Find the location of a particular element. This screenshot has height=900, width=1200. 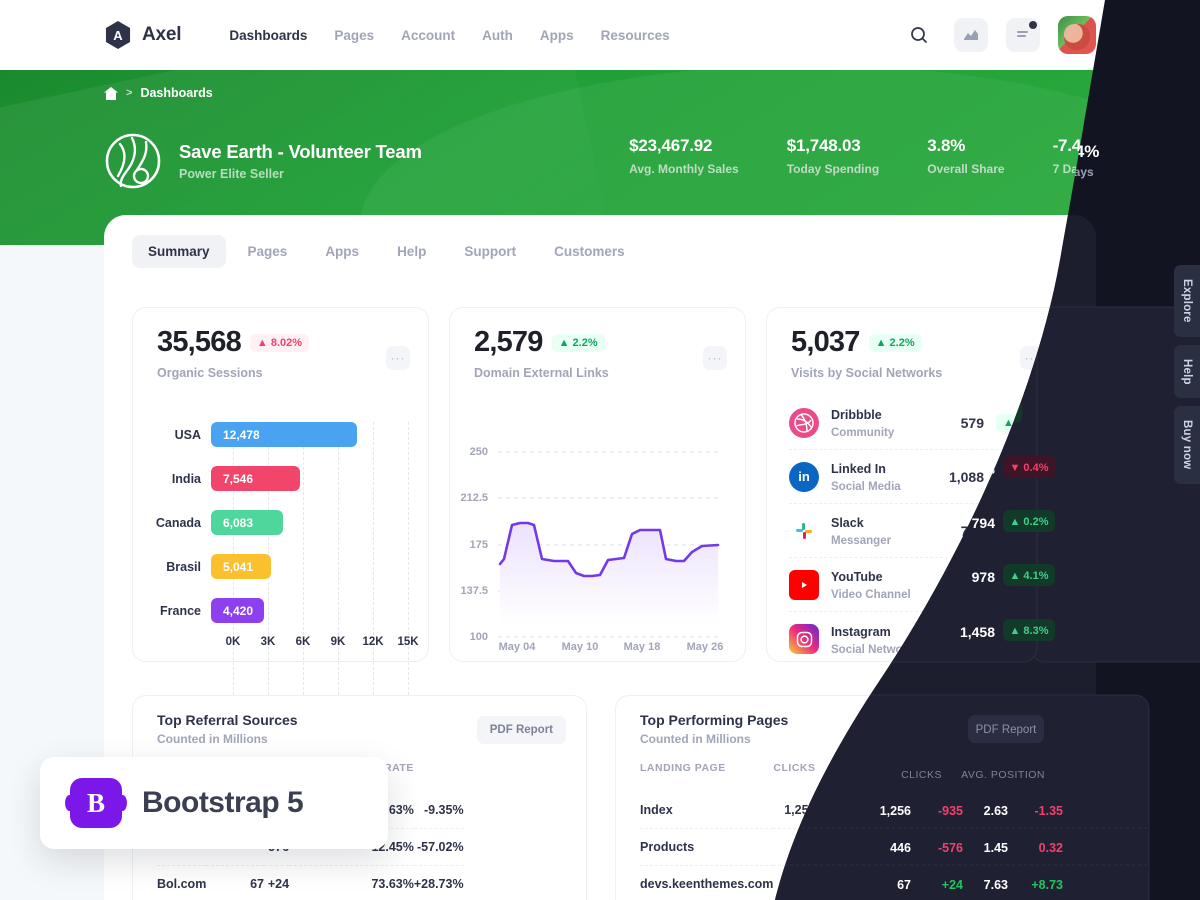

cell-rate: 73.63% is located at coordinates (351, 882).